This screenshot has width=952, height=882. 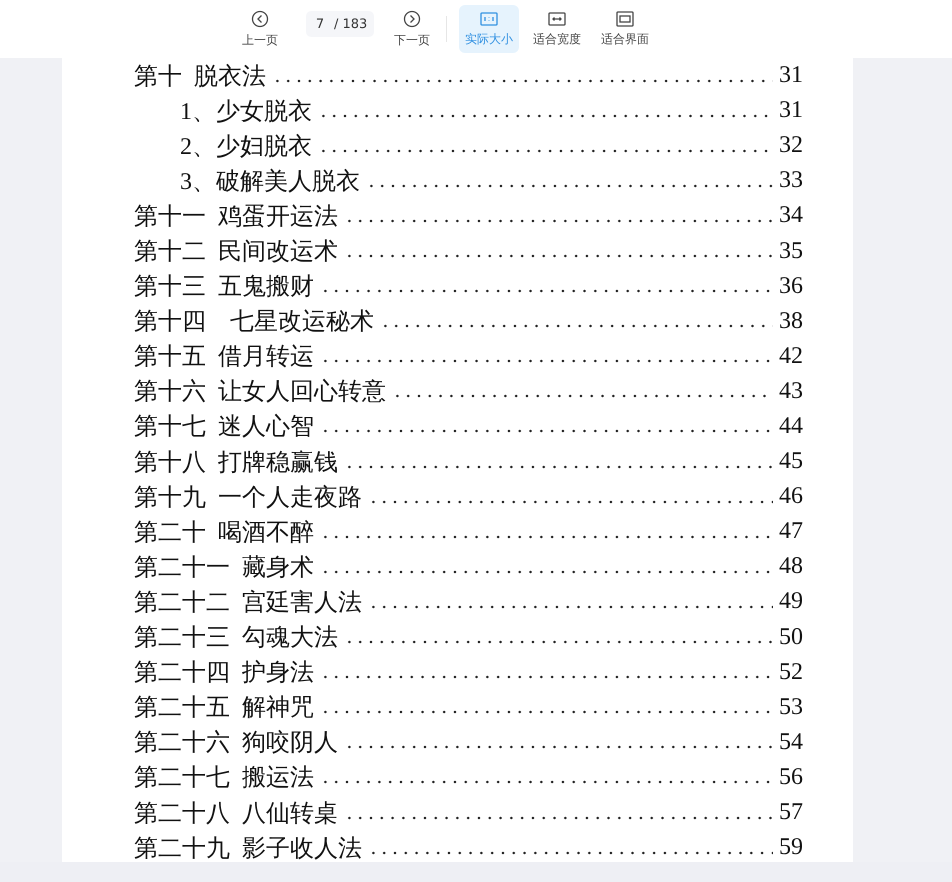 I want to click on toc-entry-title: 第二十五 解神咒, so click(x=224, y=709).